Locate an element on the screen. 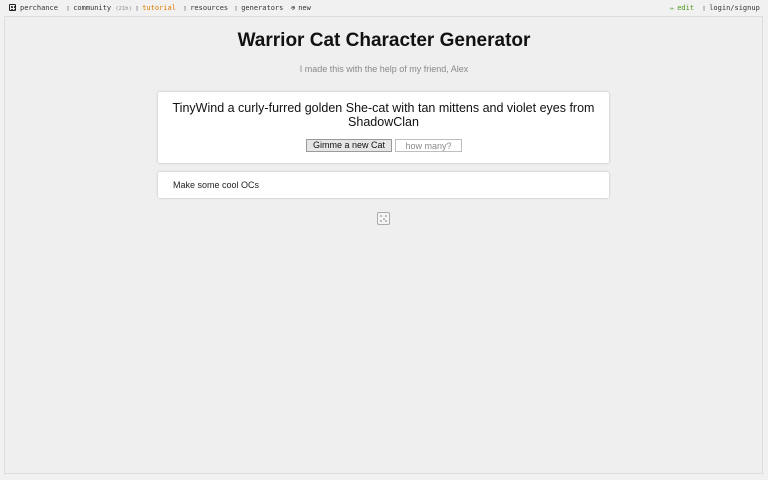 The width and height of the screenshot is (768, 480). nav-edit-label: edit is located at coordinates (686, 8).